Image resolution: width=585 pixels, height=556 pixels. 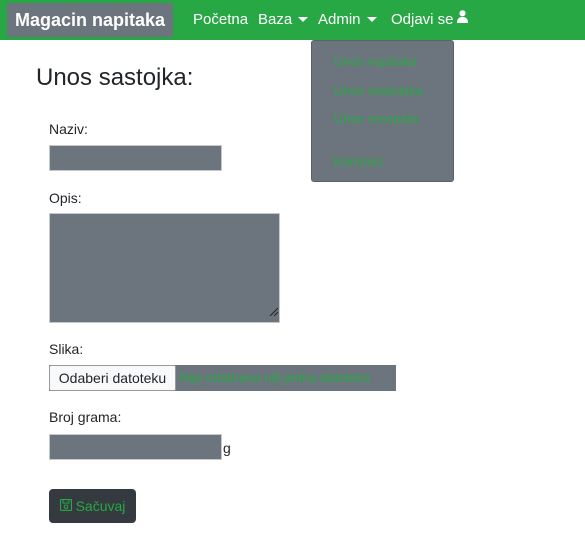 I want to click on dropdown-item-unos-sastojaka: Unos sastojaka, so click(x=378, y=90).